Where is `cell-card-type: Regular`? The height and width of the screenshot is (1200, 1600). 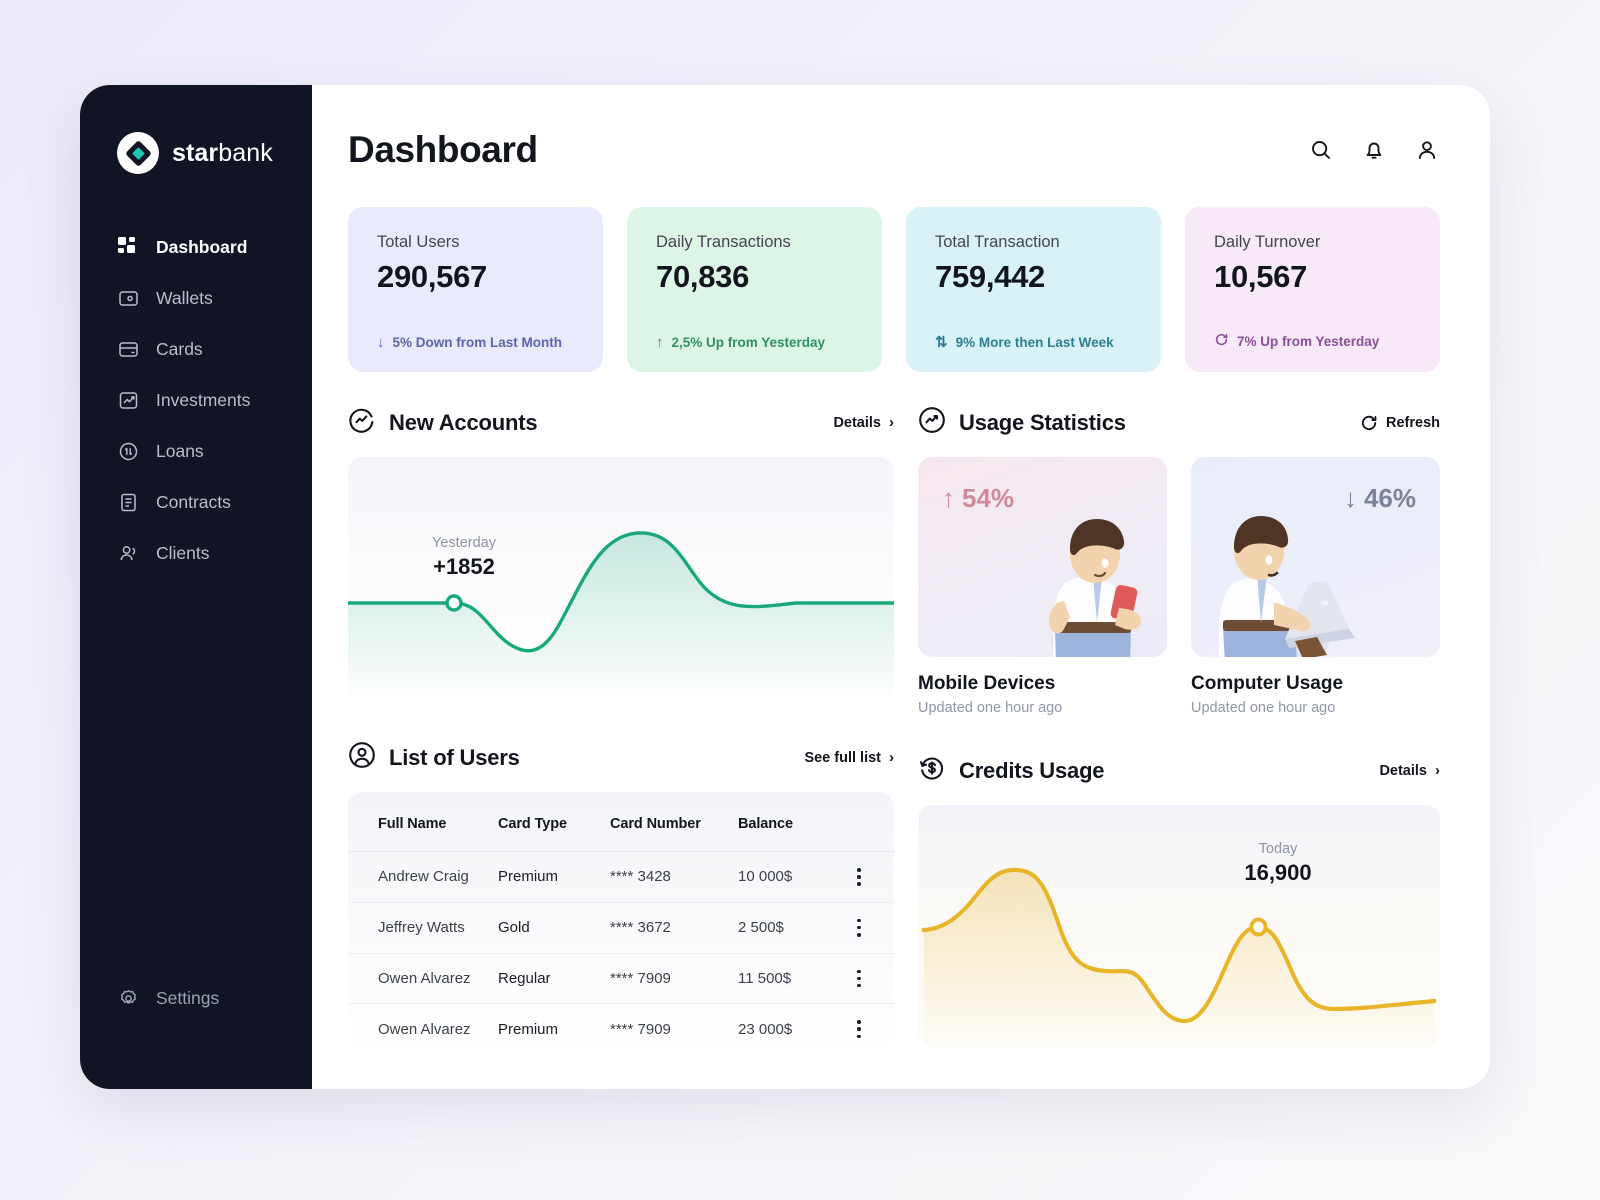 cell-card-type: Regular is located at coordinates (554, 978).